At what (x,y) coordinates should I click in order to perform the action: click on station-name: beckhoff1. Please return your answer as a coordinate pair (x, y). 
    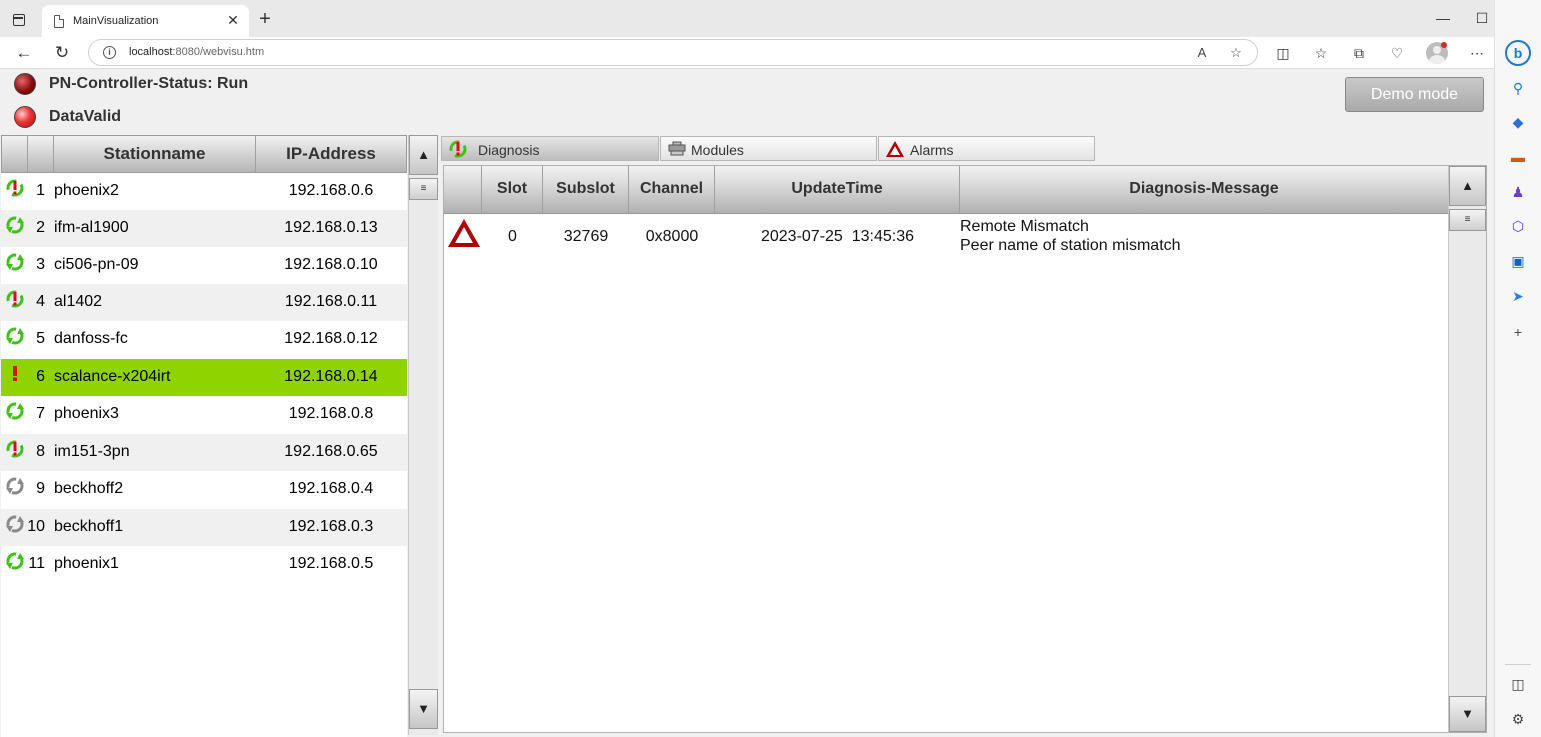
    Looking at the image, I should click on (89, 526).